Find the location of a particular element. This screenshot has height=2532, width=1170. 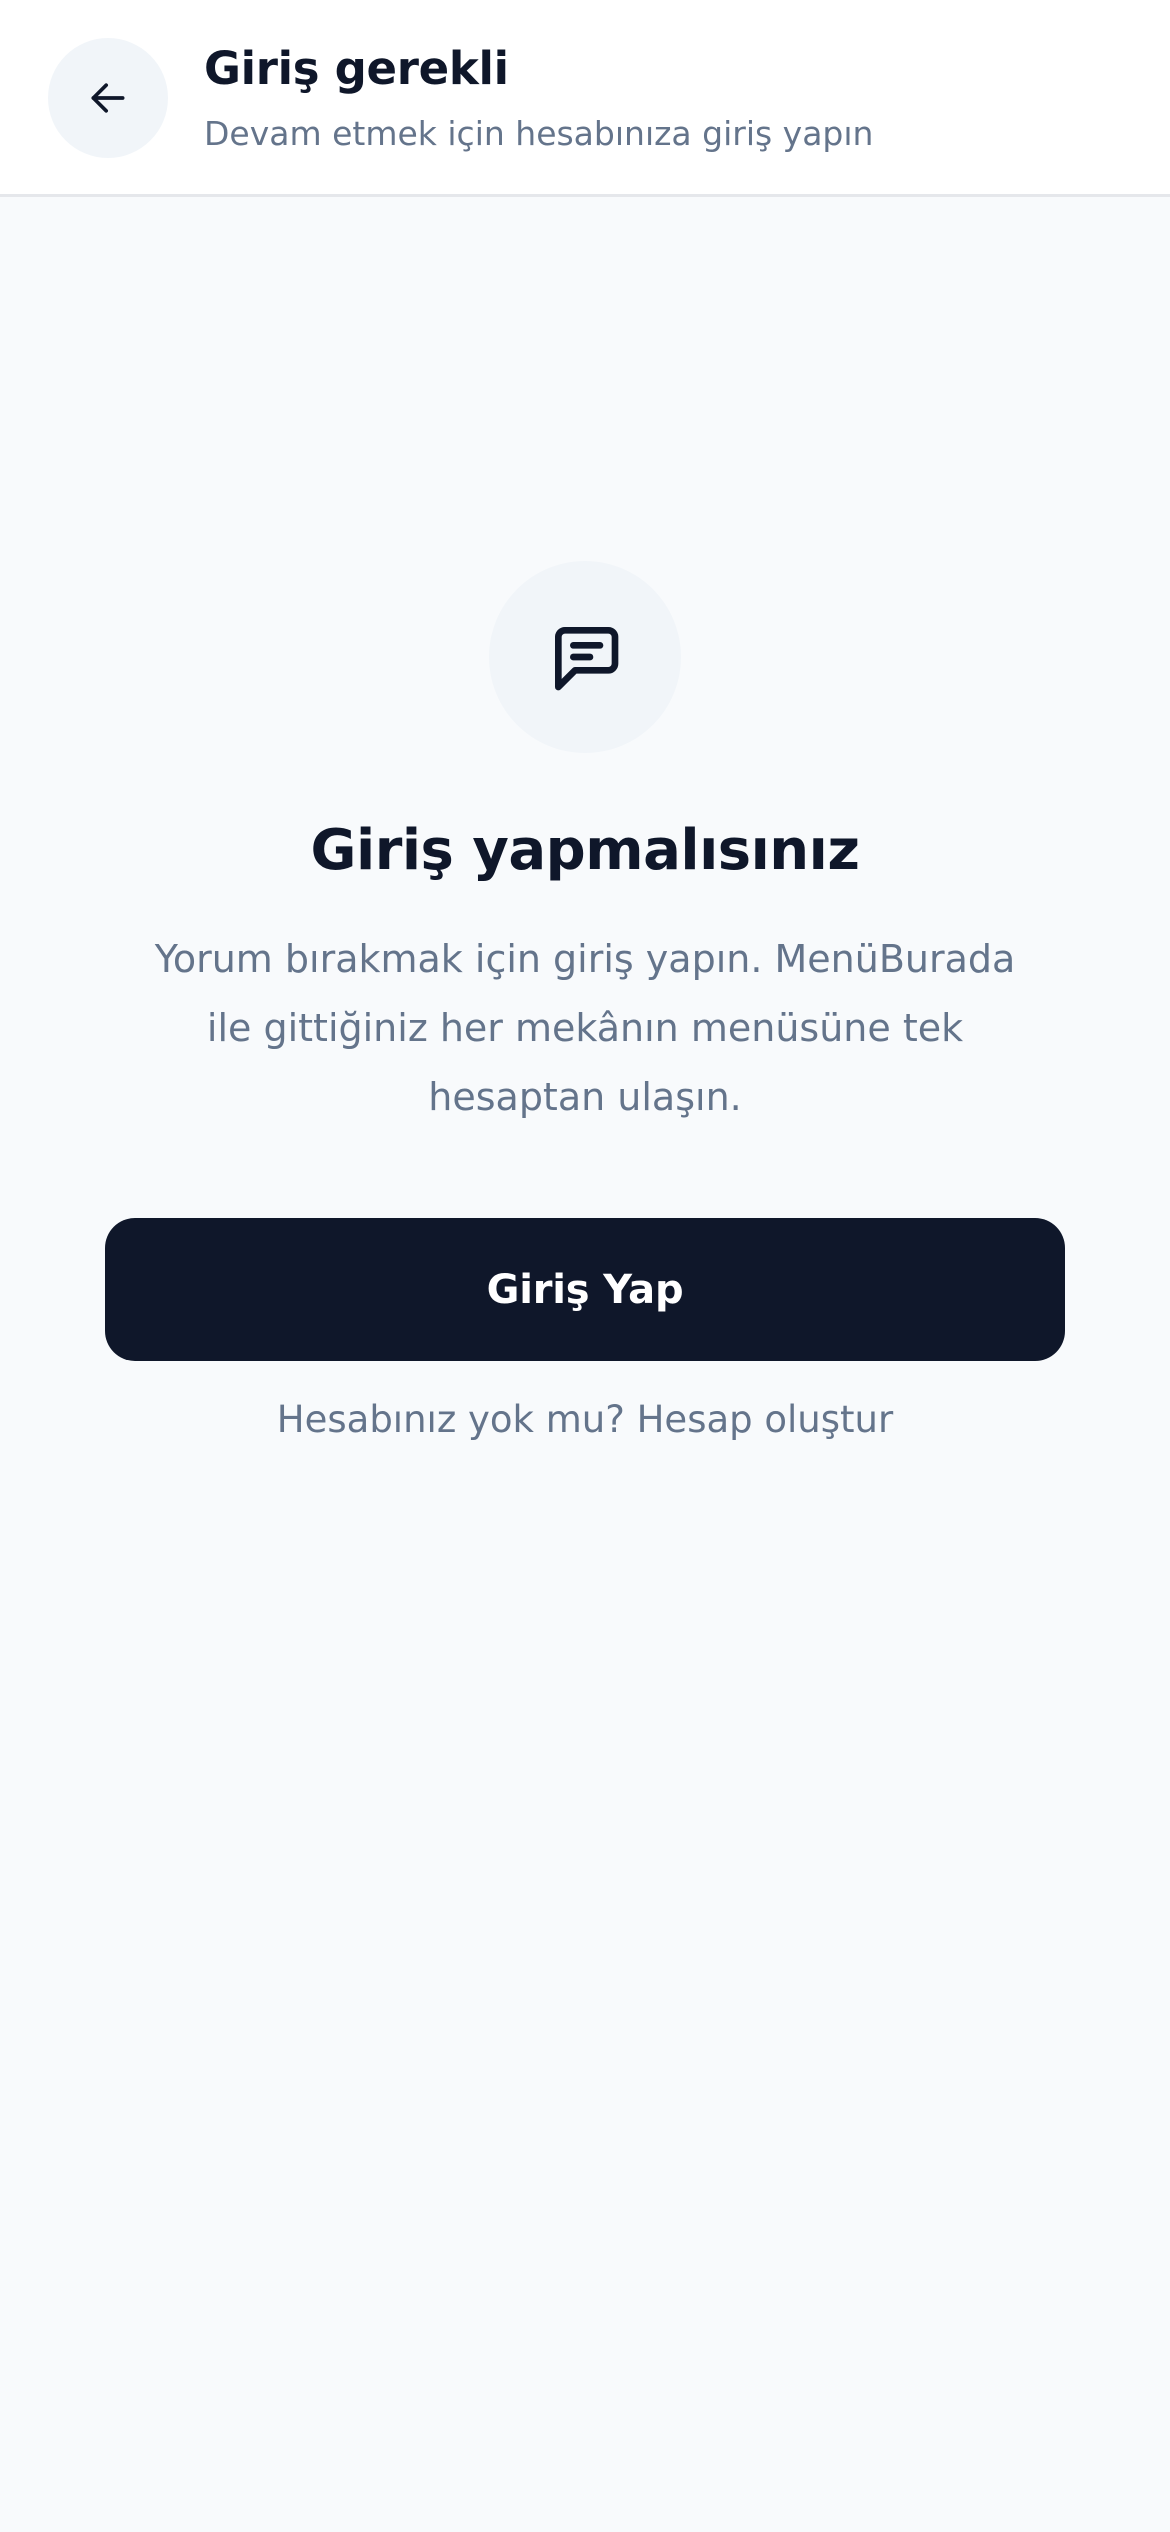

login-button: Giriş Yap is located at coordinates (585, 1289).